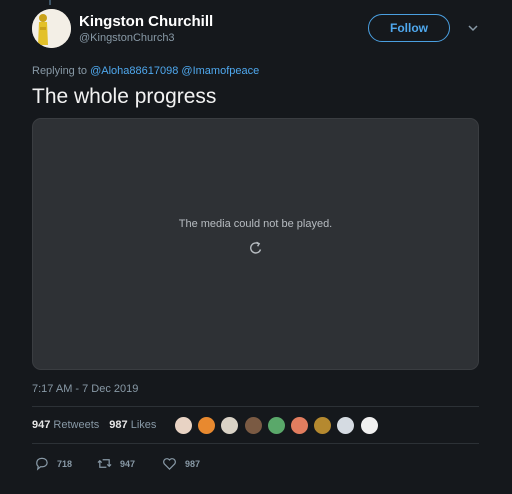 This screenshot has height=494, width=512. Describe the element at coordinates (134, 71) in the screenshot. I see `mention-link-1: @Aloha88617098` at that location.